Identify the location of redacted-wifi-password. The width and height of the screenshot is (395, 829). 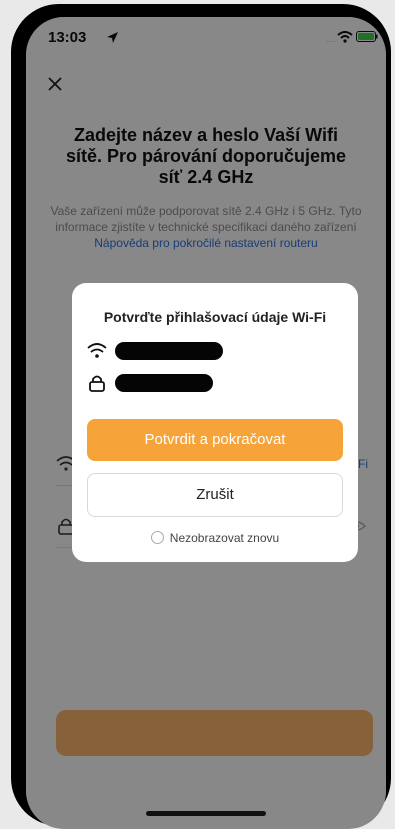
(164, 383).